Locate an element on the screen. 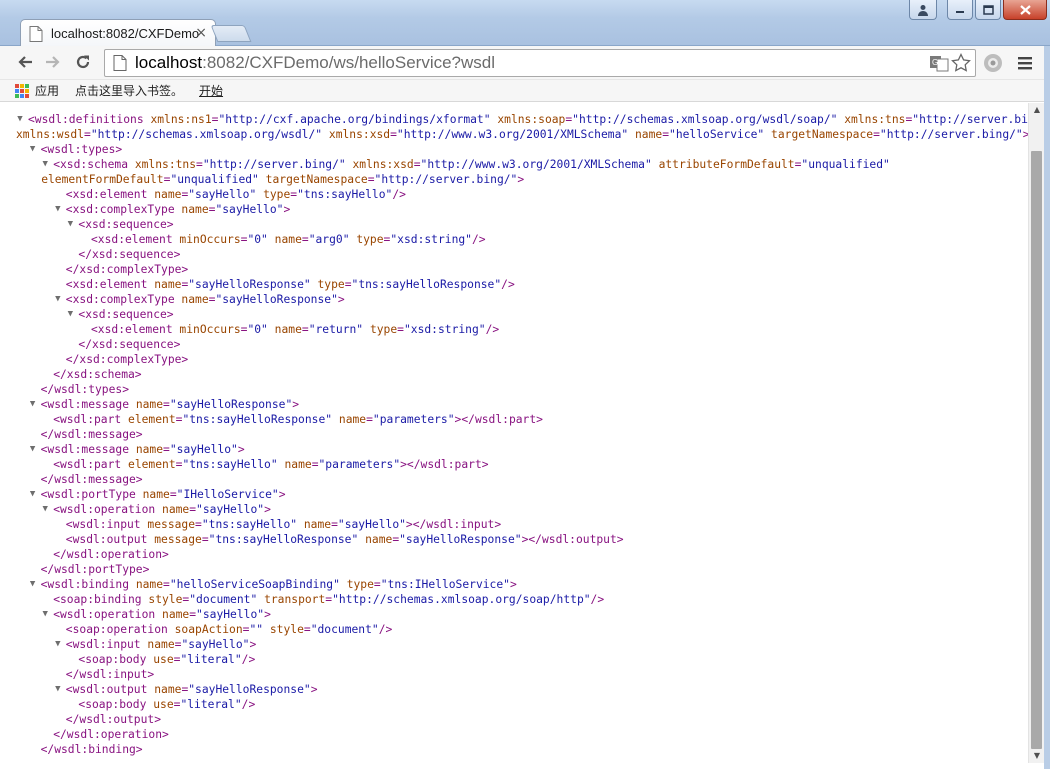  url-path: :8082/CXFDemo/ws/helloService?wsdl is located at coordinates (349, 62).